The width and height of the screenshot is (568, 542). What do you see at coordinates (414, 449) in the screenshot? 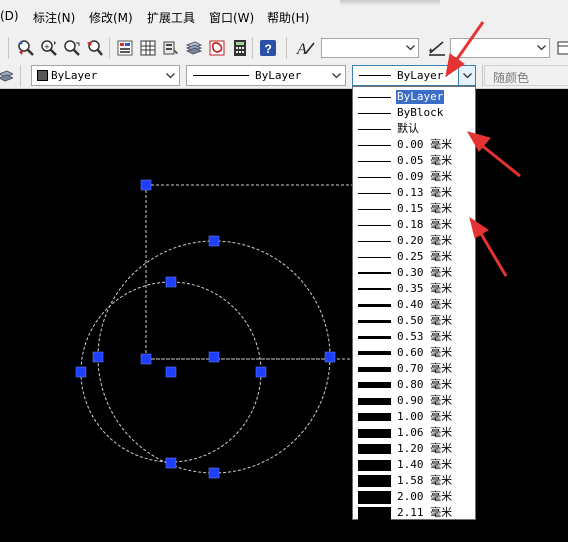
I see `lineweight-option: 1.20 毫米` at bounding box center [414, 449].